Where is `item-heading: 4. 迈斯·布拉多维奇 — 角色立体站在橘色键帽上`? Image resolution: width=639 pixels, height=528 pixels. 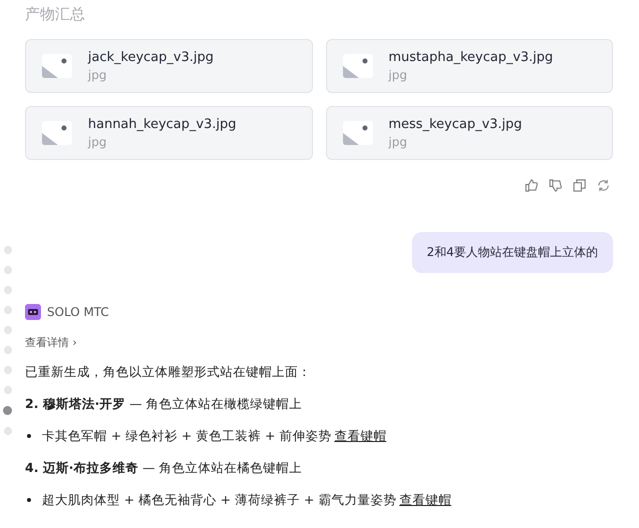 item-heading: 4. 迈斯·布拉多维奇 — 角色立体站在橘色键帽上 is located at coordinates (164, 468).